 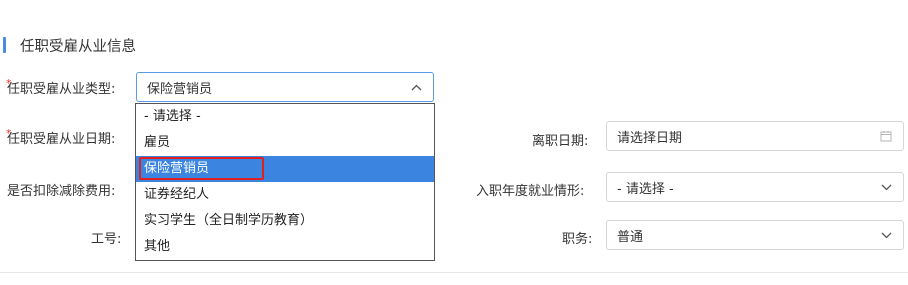 What do you see at coordinates (78, 46) in the screenshot?
I see `section-title: 任职受雇从业信息` at bounding box center [78, 46].